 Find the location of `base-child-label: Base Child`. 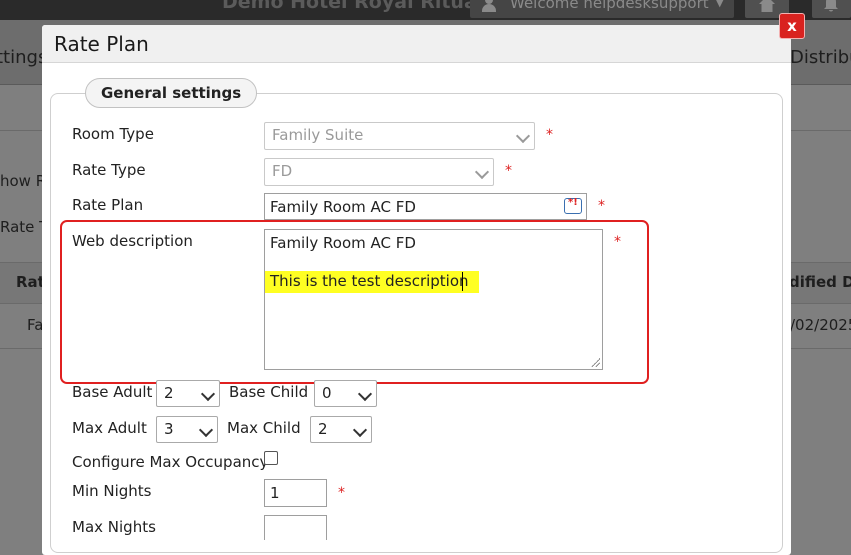

base-child-label: Base Child is located at coordinates (269, 392).